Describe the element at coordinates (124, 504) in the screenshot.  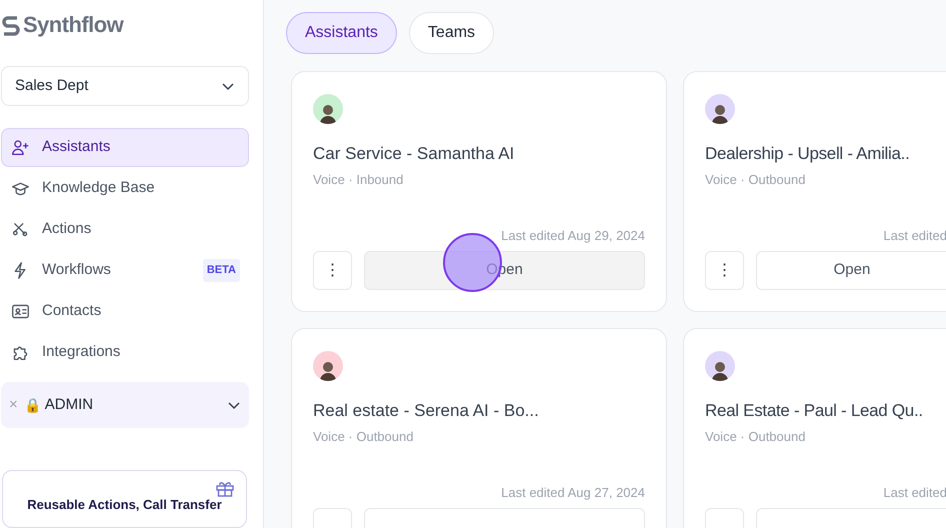
I see `promo-text: Reusable Actions, Call Transfer` at that location.